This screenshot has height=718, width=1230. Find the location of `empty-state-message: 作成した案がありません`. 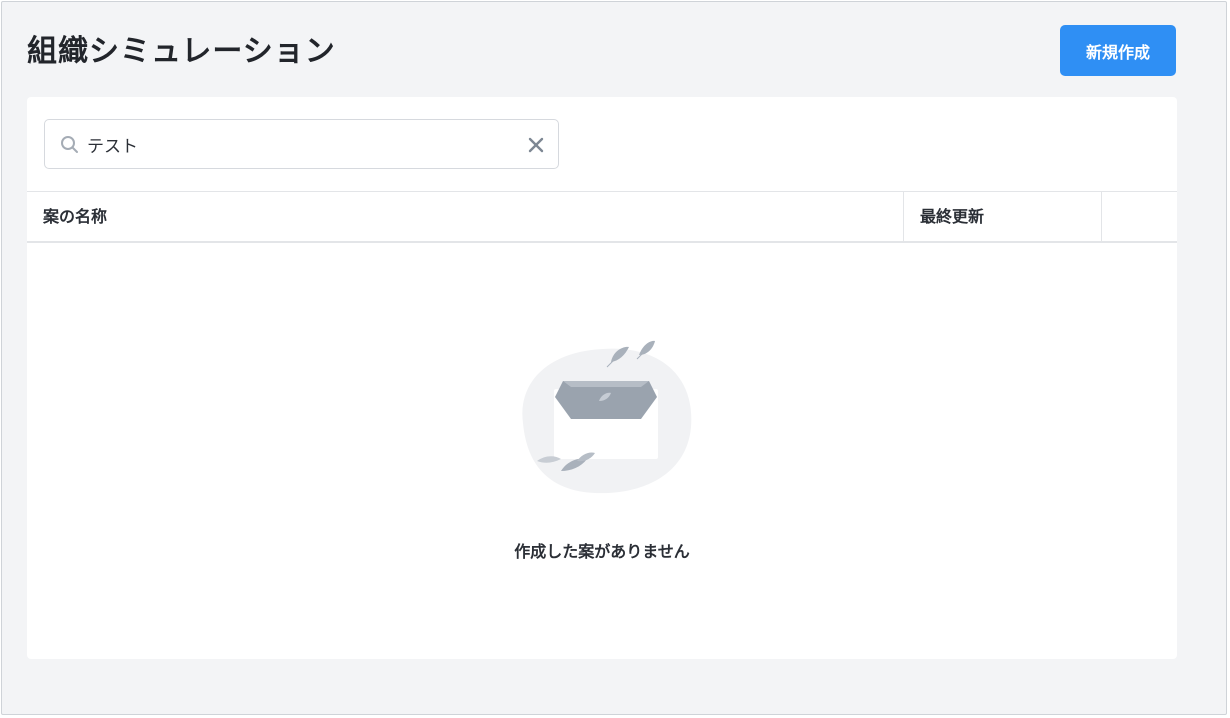

empty-state-message: 作成した案がありません is located at coordinates (602, 551).